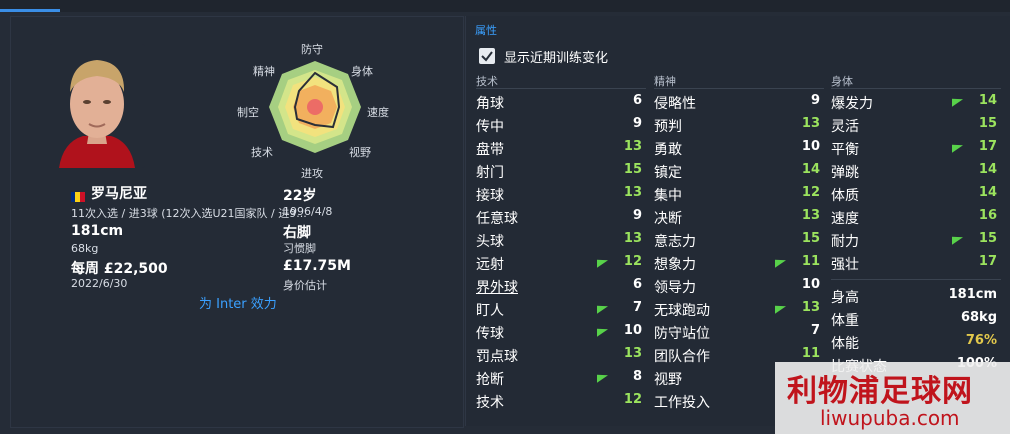  Describe the element at coordinates (561, 102) in the screenshot. I see `attribute-row: 角球 6` at that location.